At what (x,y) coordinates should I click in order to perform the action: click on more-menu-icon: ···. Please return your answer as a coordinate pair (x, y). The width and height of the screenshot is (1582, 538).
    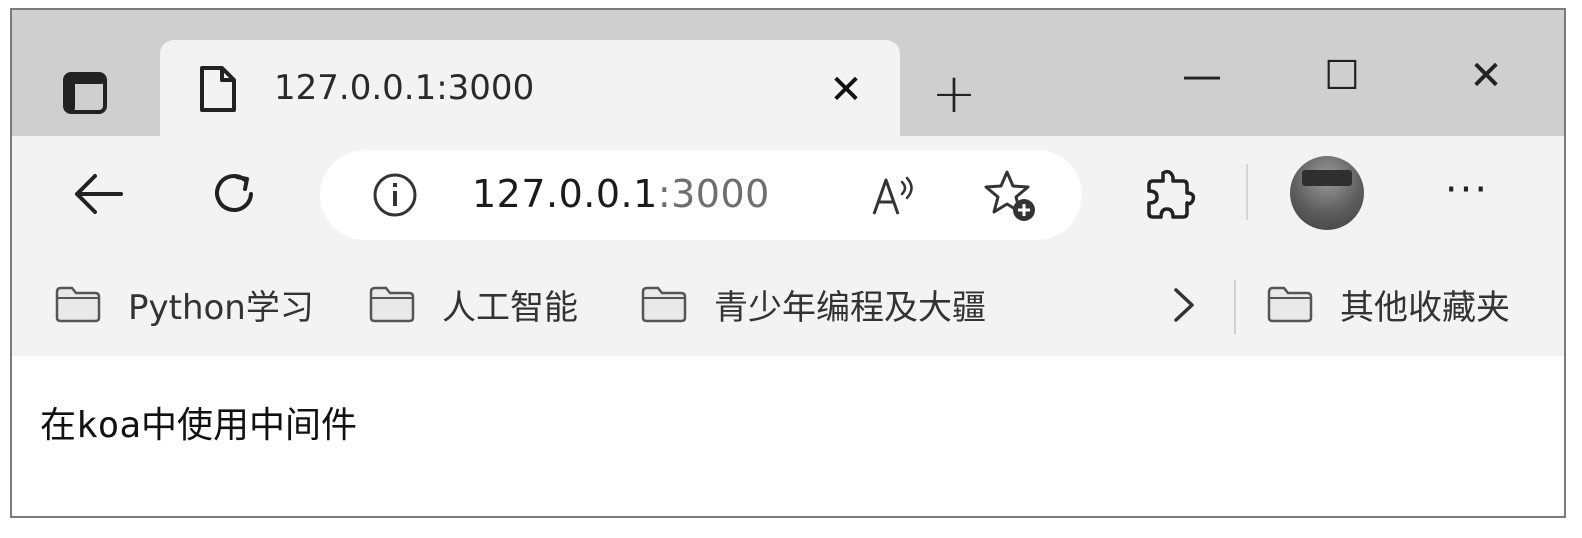
    Looking at the image, I should click on (1467, 190).